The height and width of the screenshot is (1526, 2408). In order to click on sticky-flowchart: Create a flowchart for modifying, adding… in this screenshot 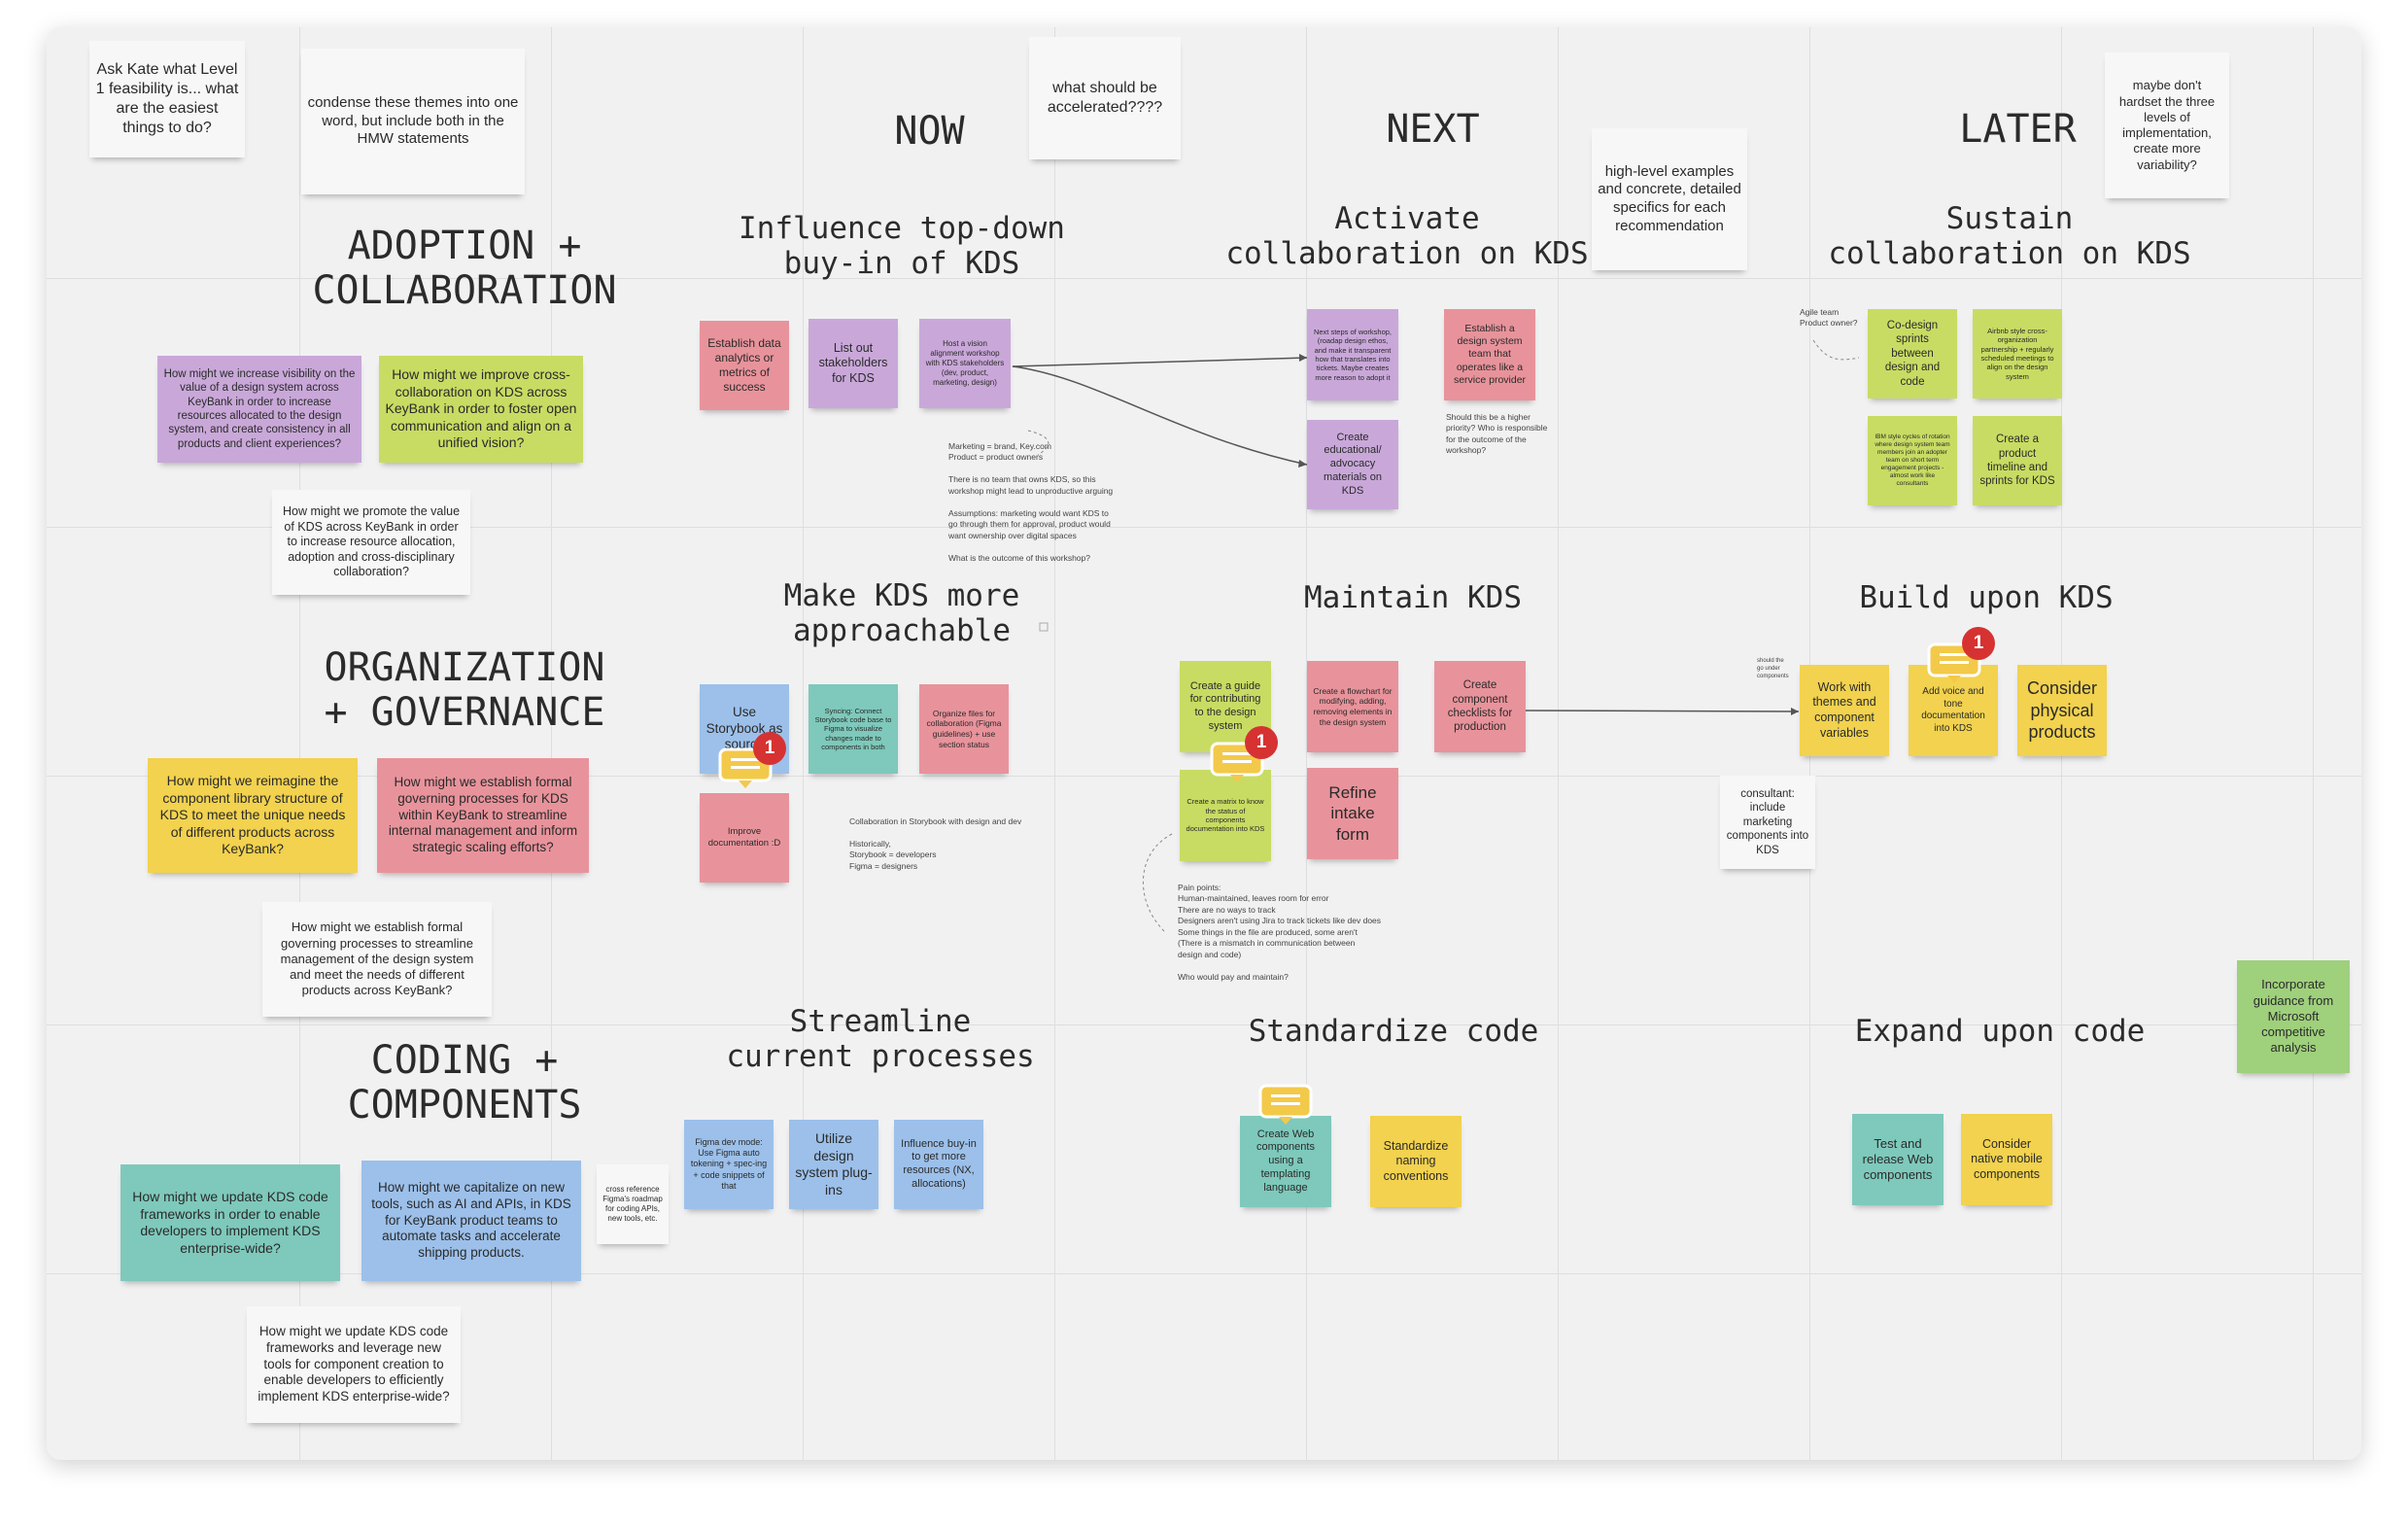, I will do `click(1353, 707)`.